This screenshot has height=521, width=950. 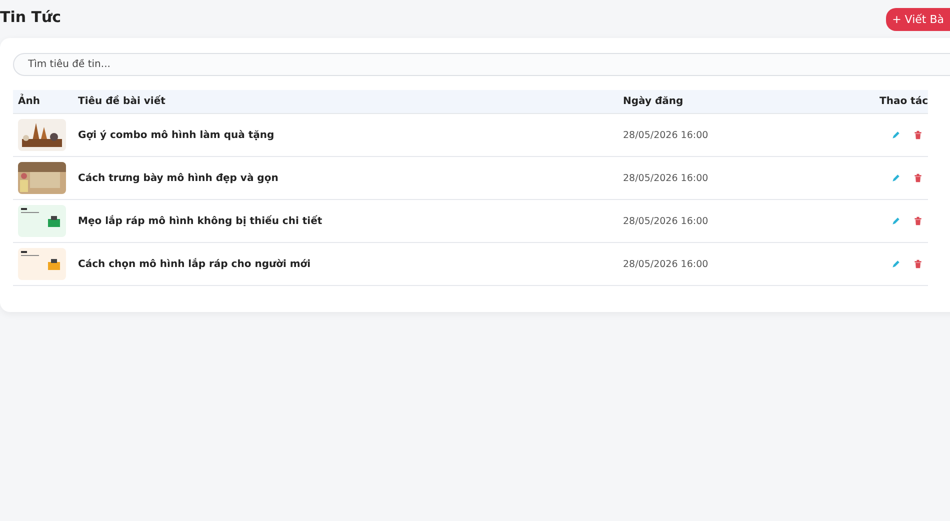 What do you see at coordinates (350, 102) in the screenshot?
I see `column-header: Tiêu đề bài viết` at bounding box center [350, 102].